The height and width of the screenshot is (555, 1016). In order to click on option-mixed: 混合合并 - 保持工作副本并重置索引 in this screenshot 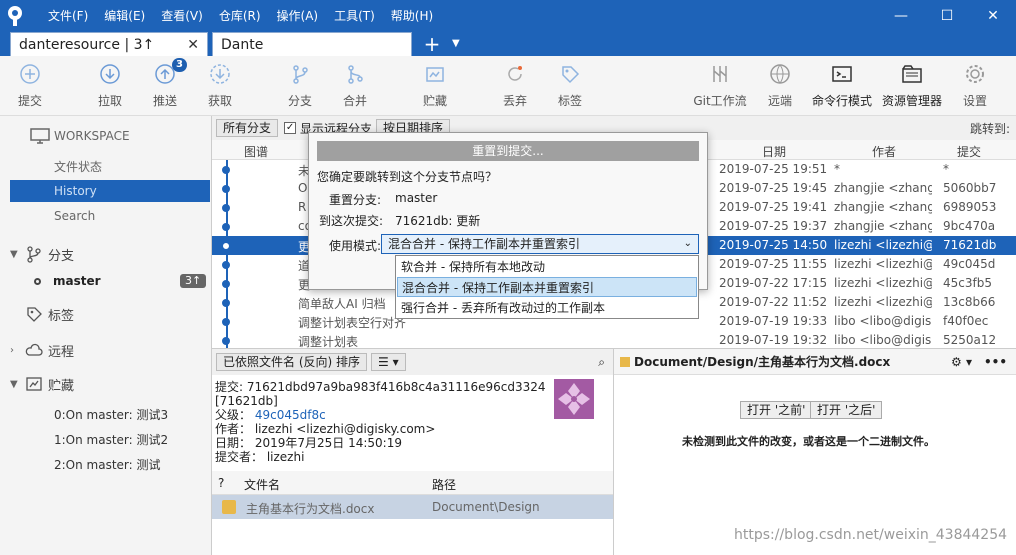, I will do `click(547, 287)`.